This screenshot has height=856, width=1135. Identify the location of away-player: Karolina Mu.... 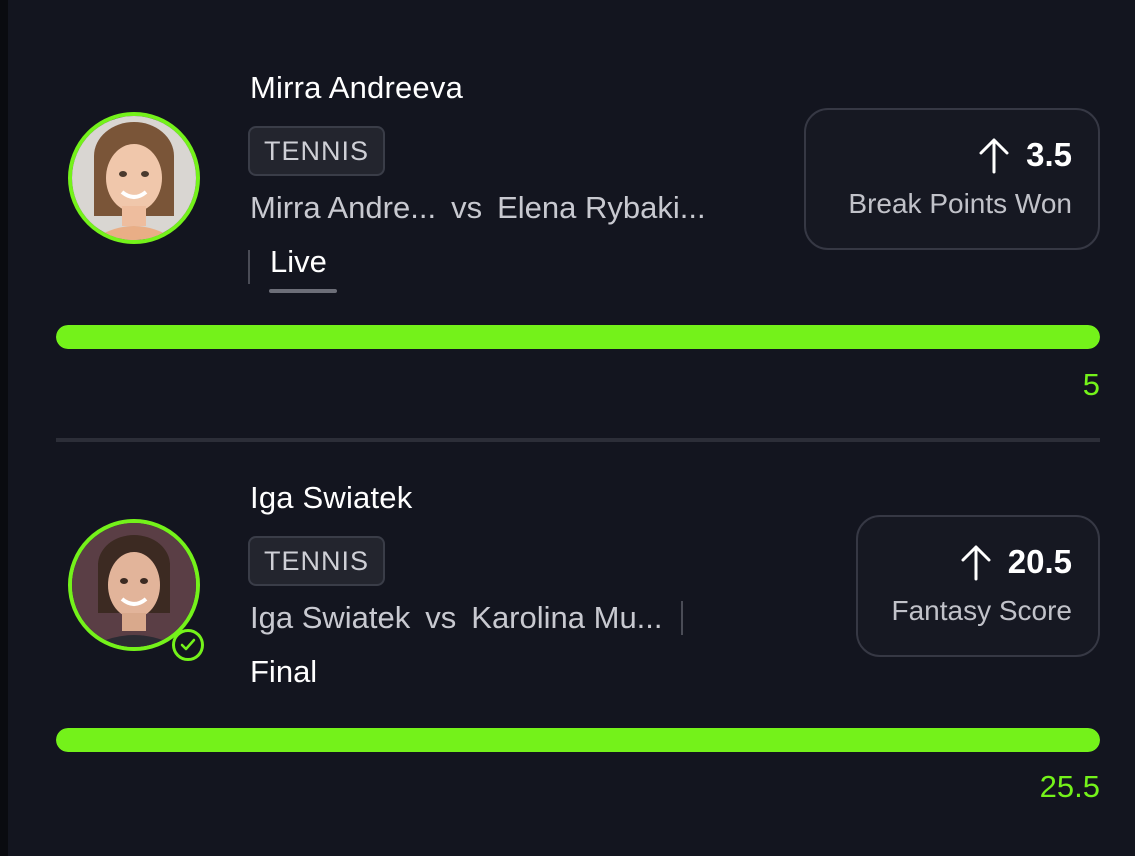
(567, 617).